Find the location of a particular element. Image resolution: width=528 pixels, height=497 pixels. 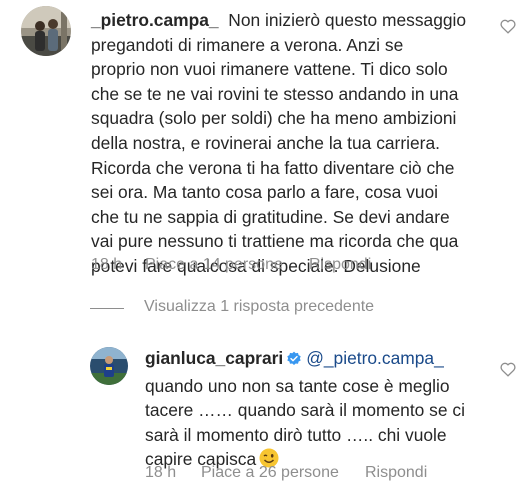

view-previous-replies-button: Visualizza 1 risposta precedente is located at coordinates (235, 308).